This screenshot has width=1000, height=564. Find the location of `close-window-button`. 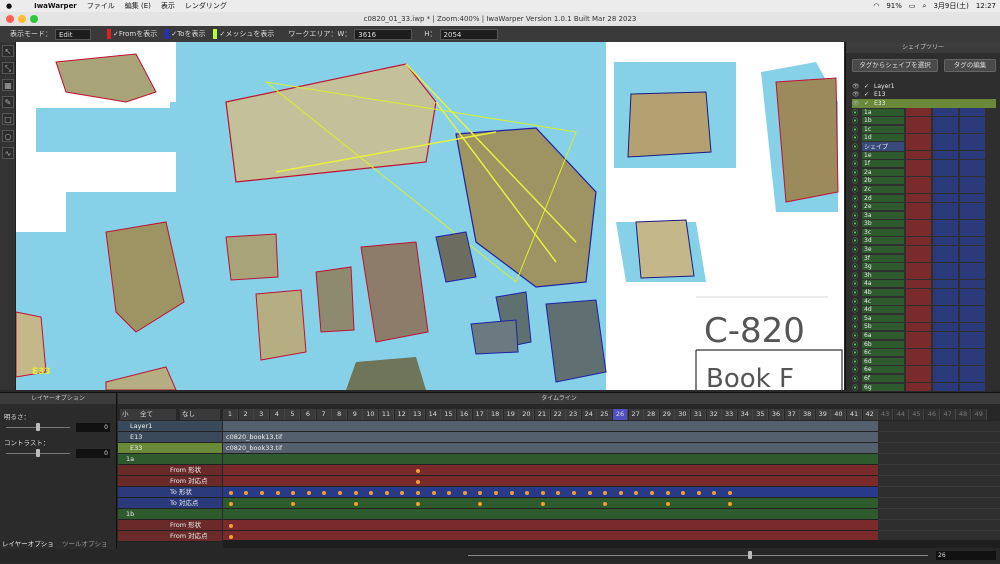

close-window-button is located at coordinates (10, 19).